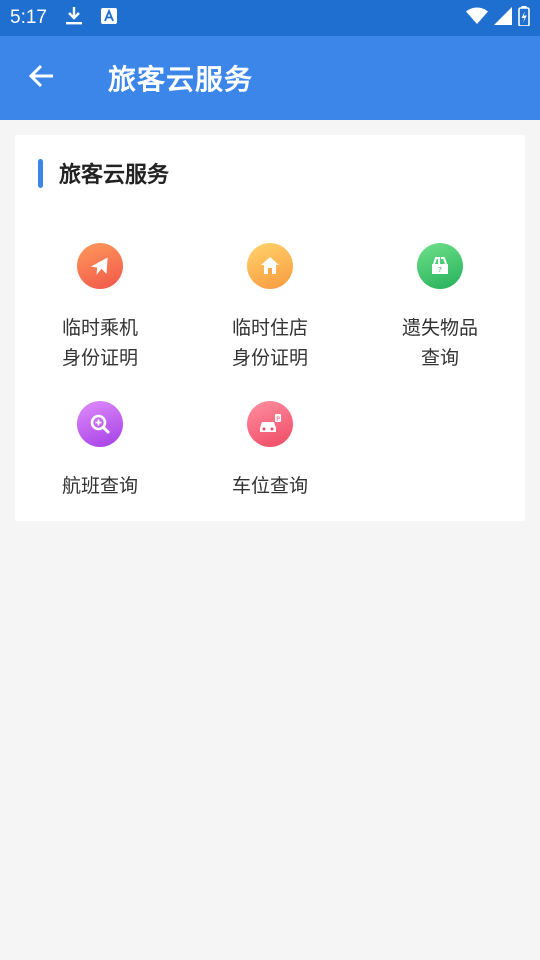 This screenshot has height=960, width=540. Describe the element at coordinates (477, 18) in the screenshot. I see `wifi-icon` at that location.